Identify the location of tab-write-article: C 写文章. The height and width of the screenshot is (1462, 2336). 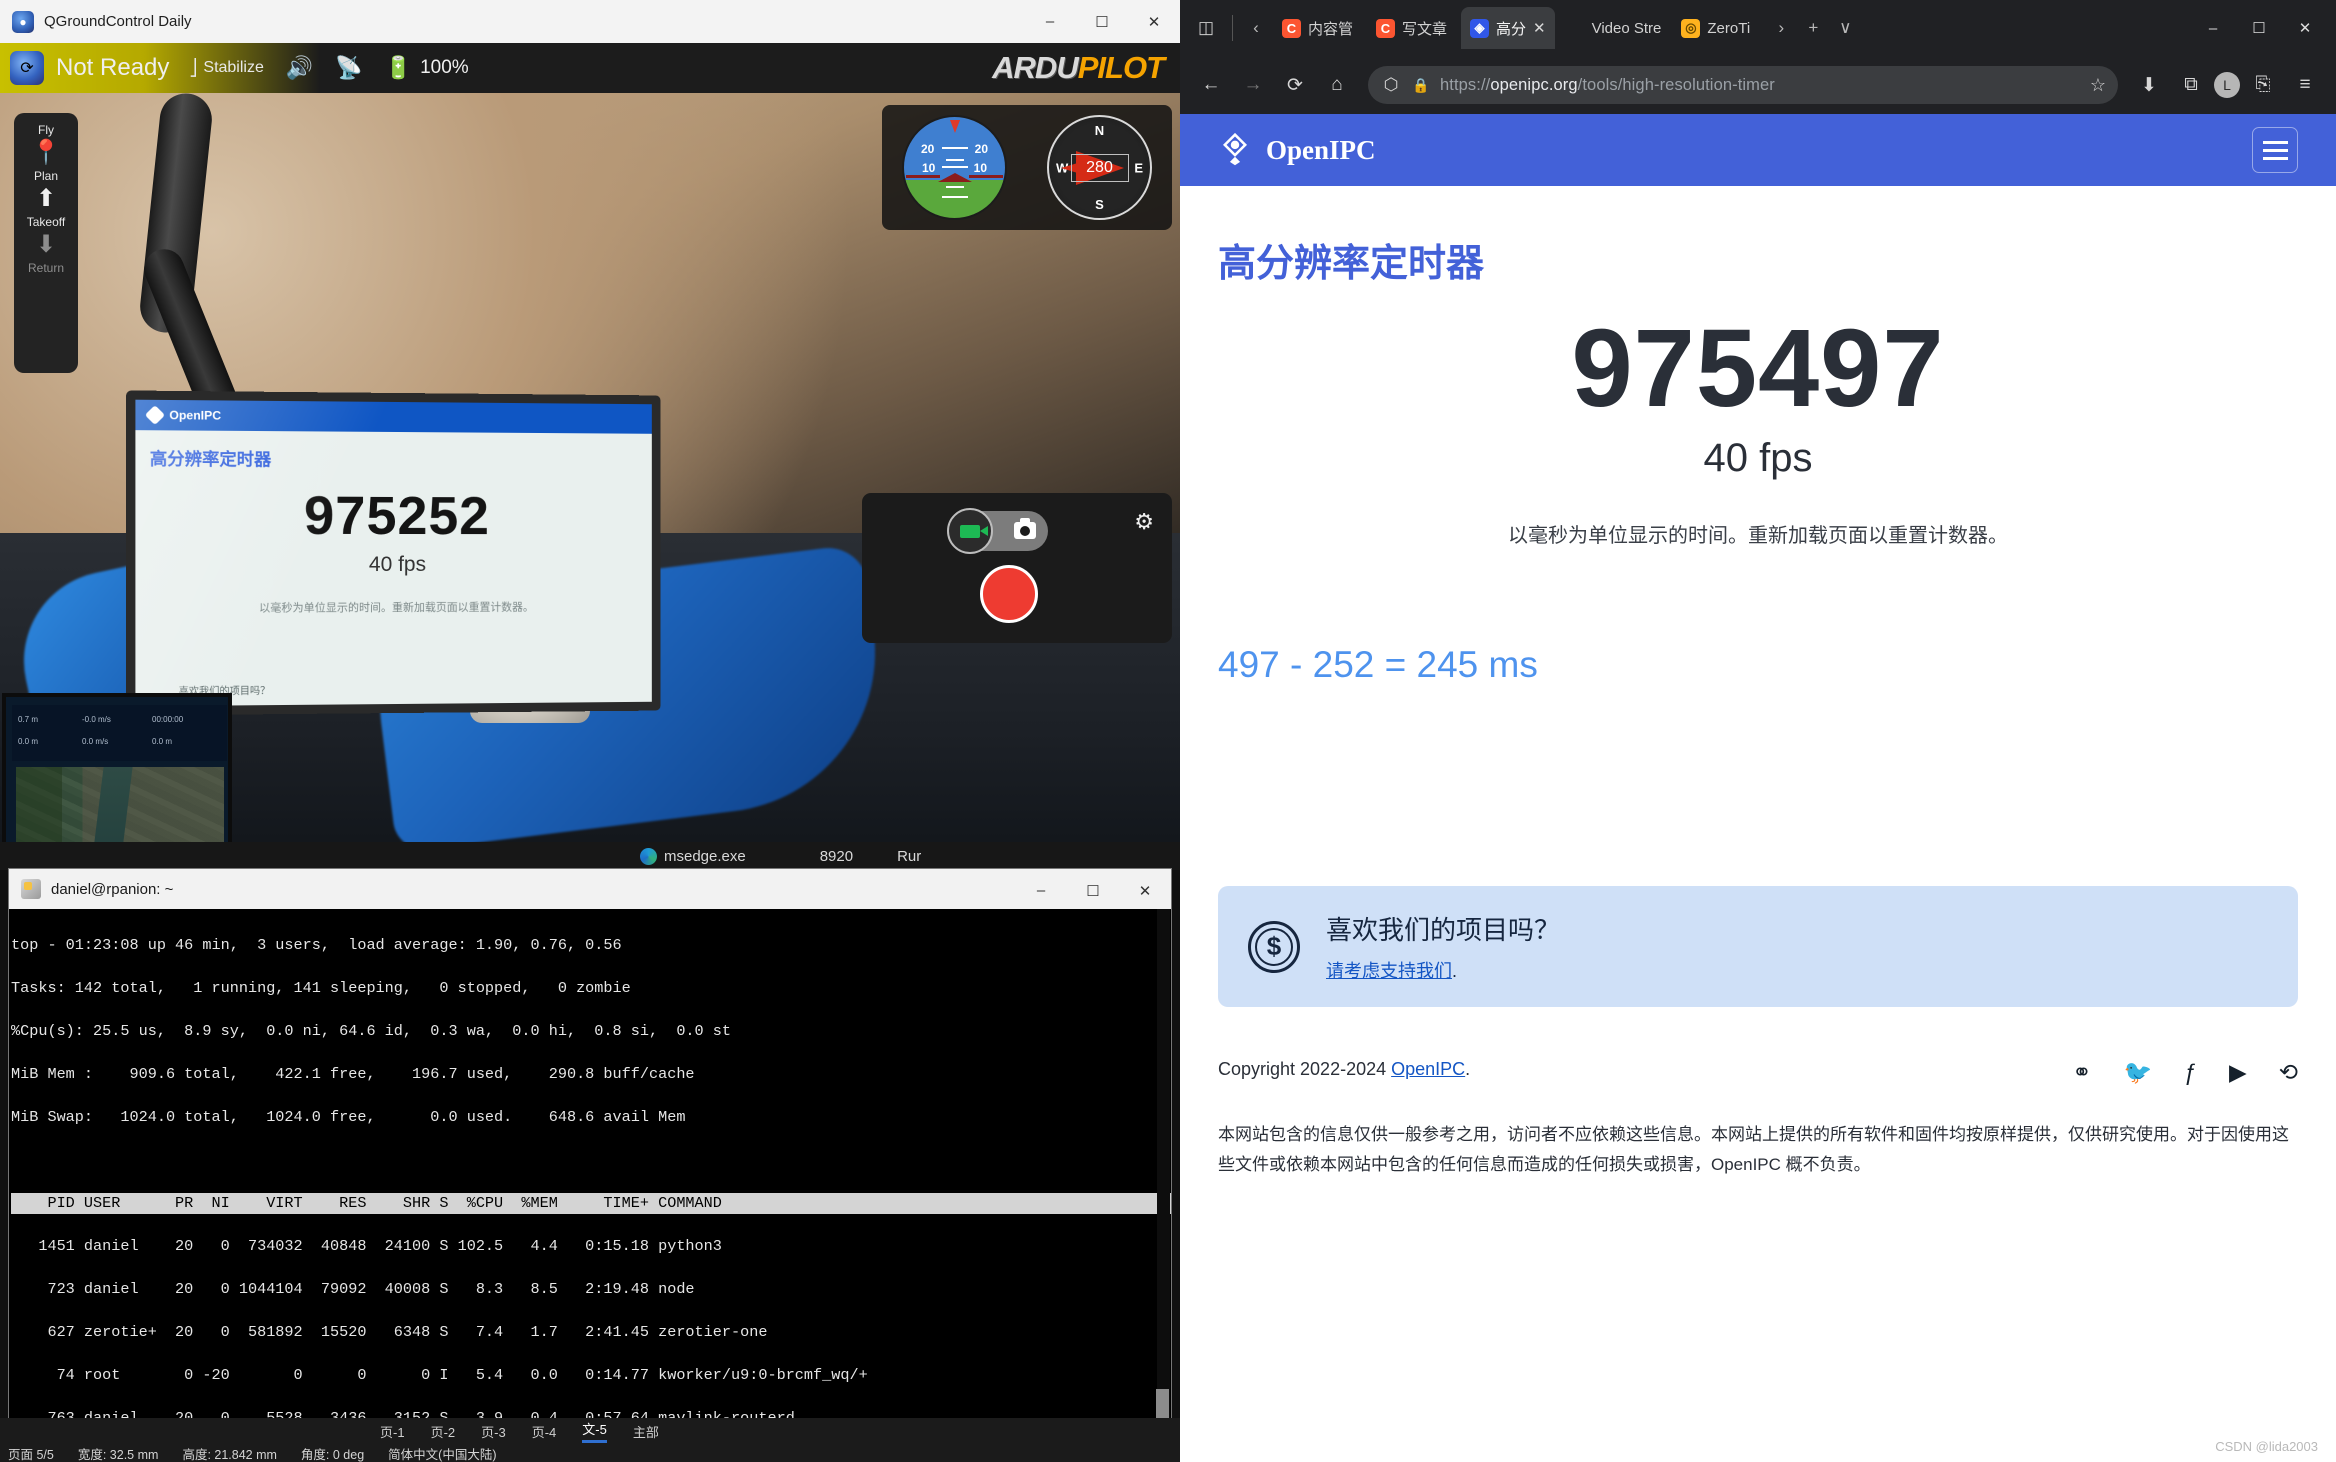
(1413, 28).